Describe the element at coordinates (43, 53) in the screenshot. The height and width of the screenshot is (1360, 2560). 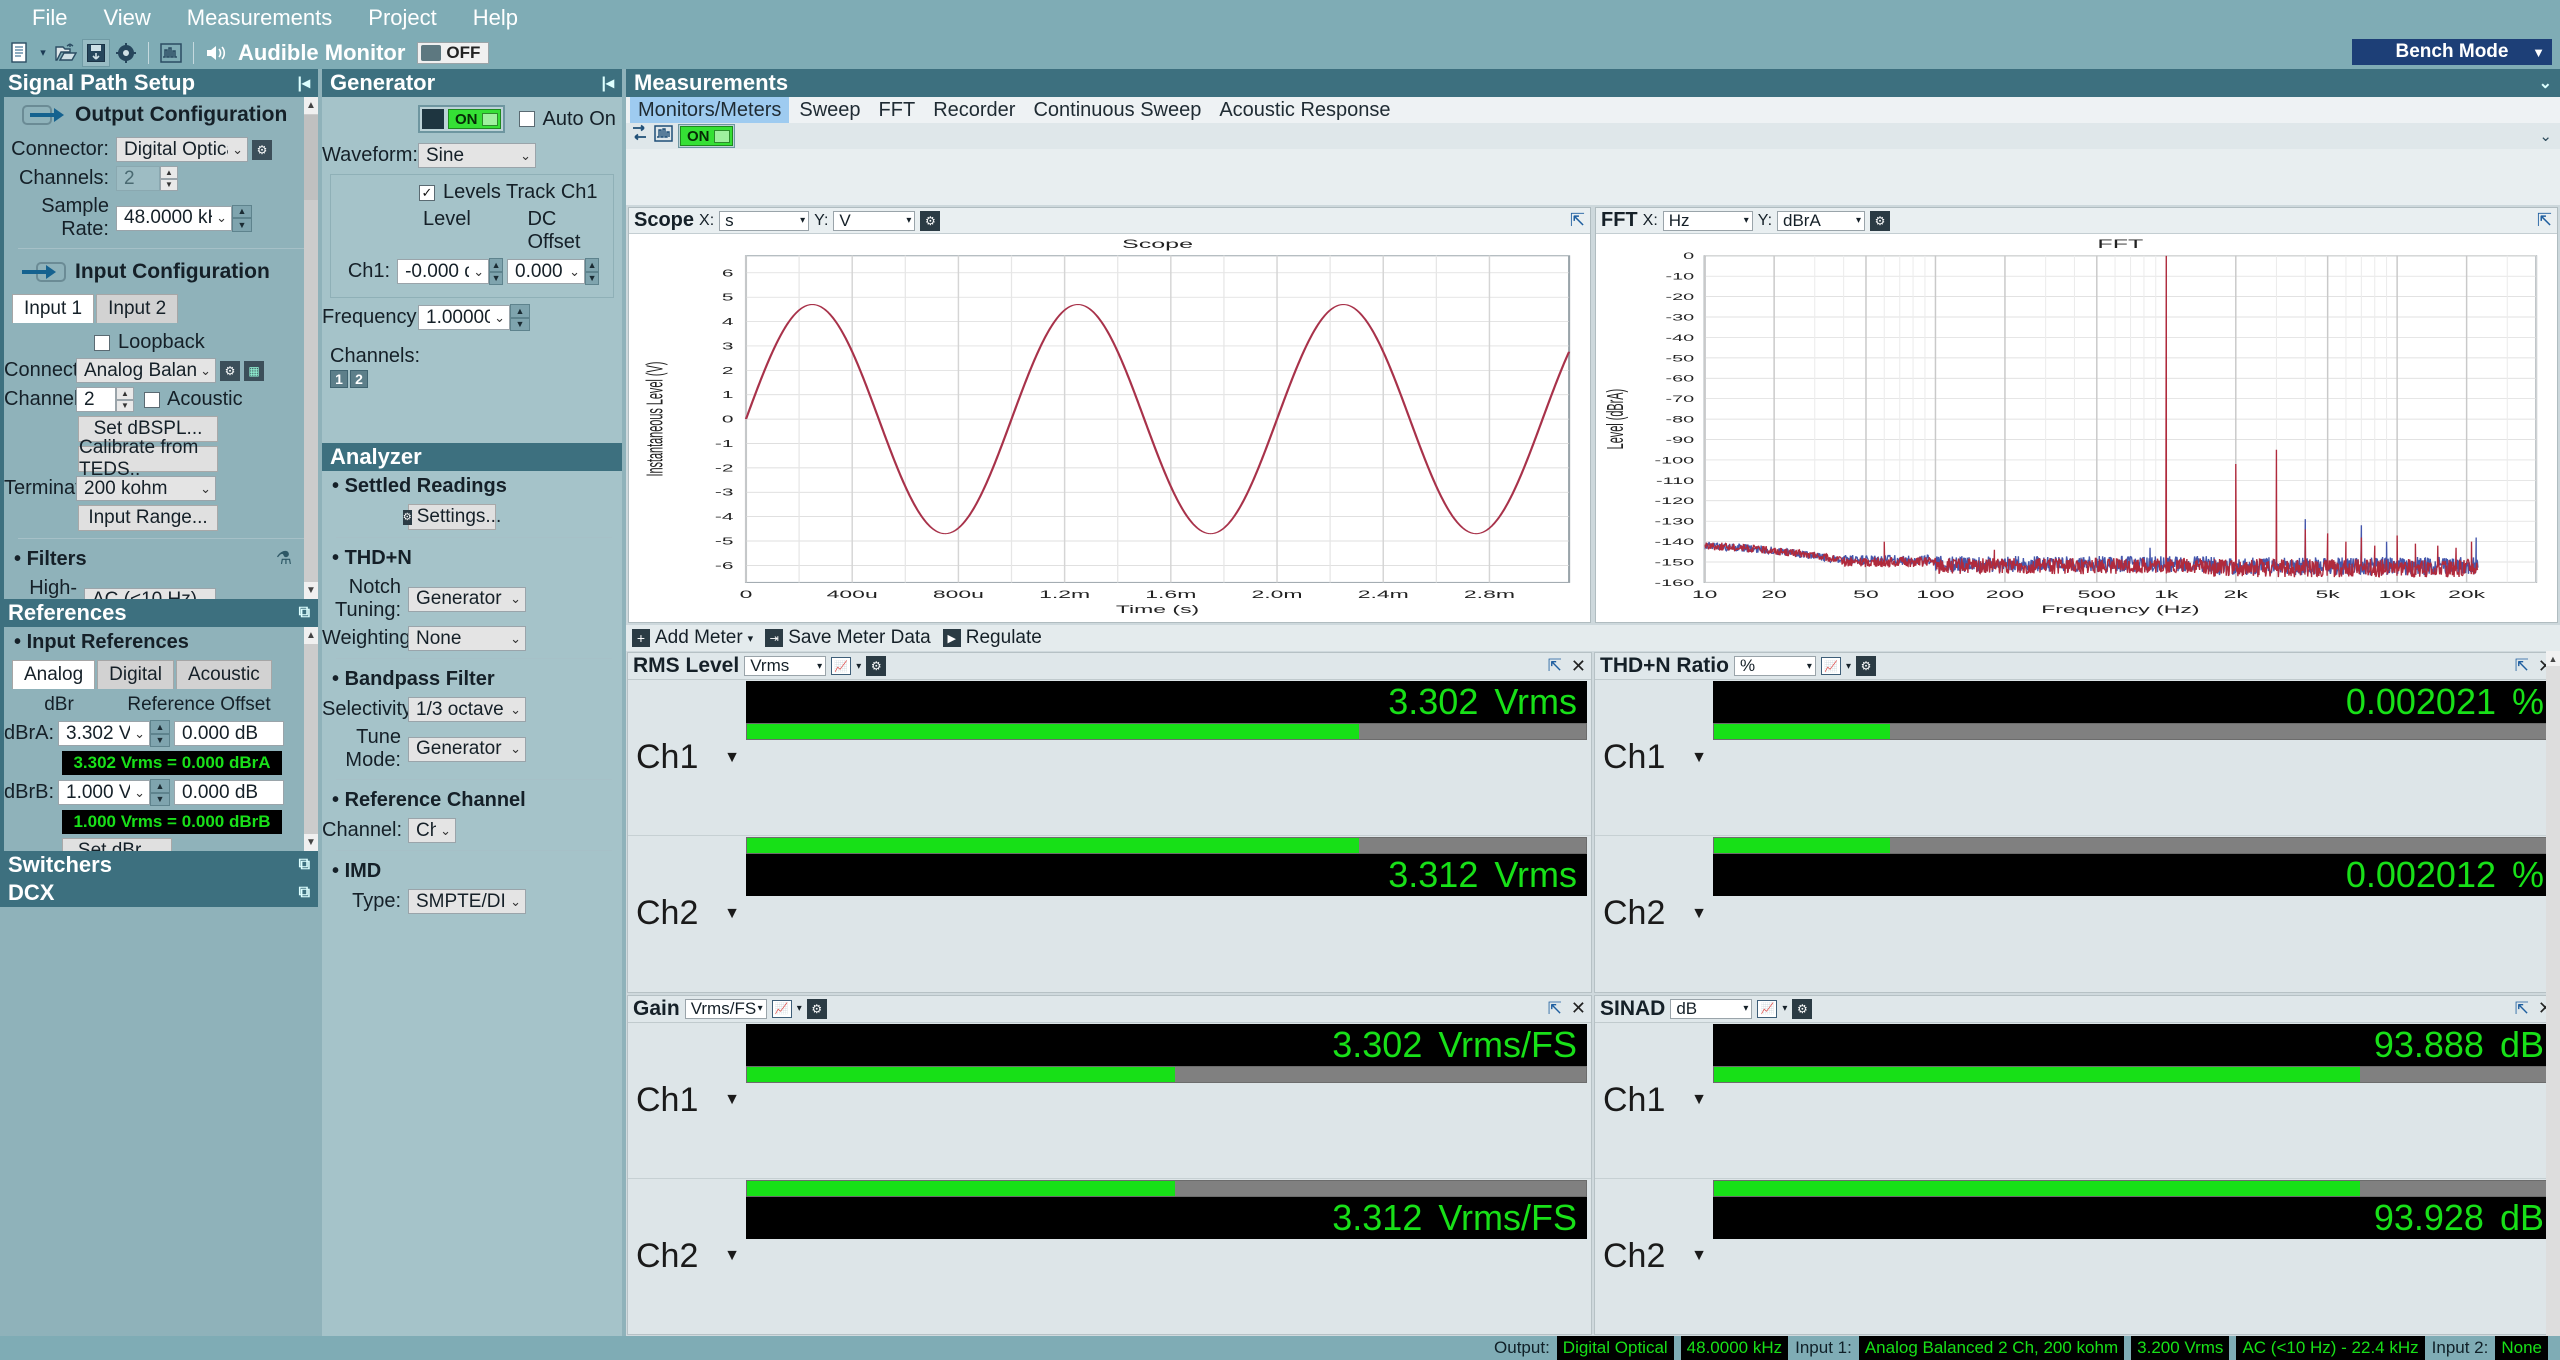
I see `new-document-dropdown-icon: ▾` at that location.